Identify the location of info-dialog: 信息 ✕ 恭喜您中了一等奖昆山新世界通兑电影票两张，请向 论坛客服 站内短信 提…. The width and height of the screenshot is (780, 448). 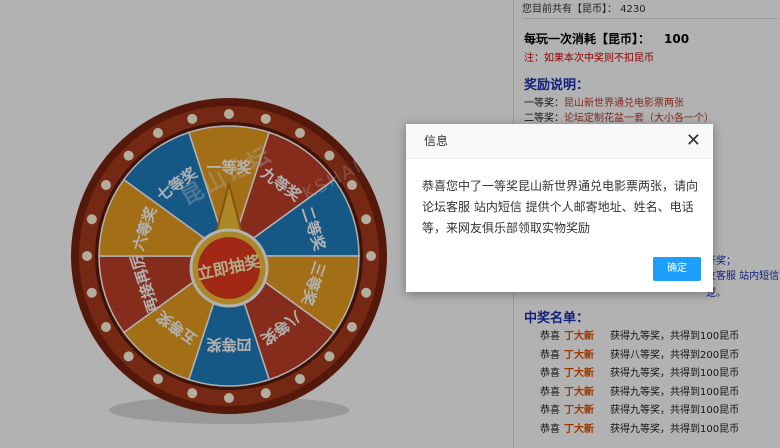
(559, 208).